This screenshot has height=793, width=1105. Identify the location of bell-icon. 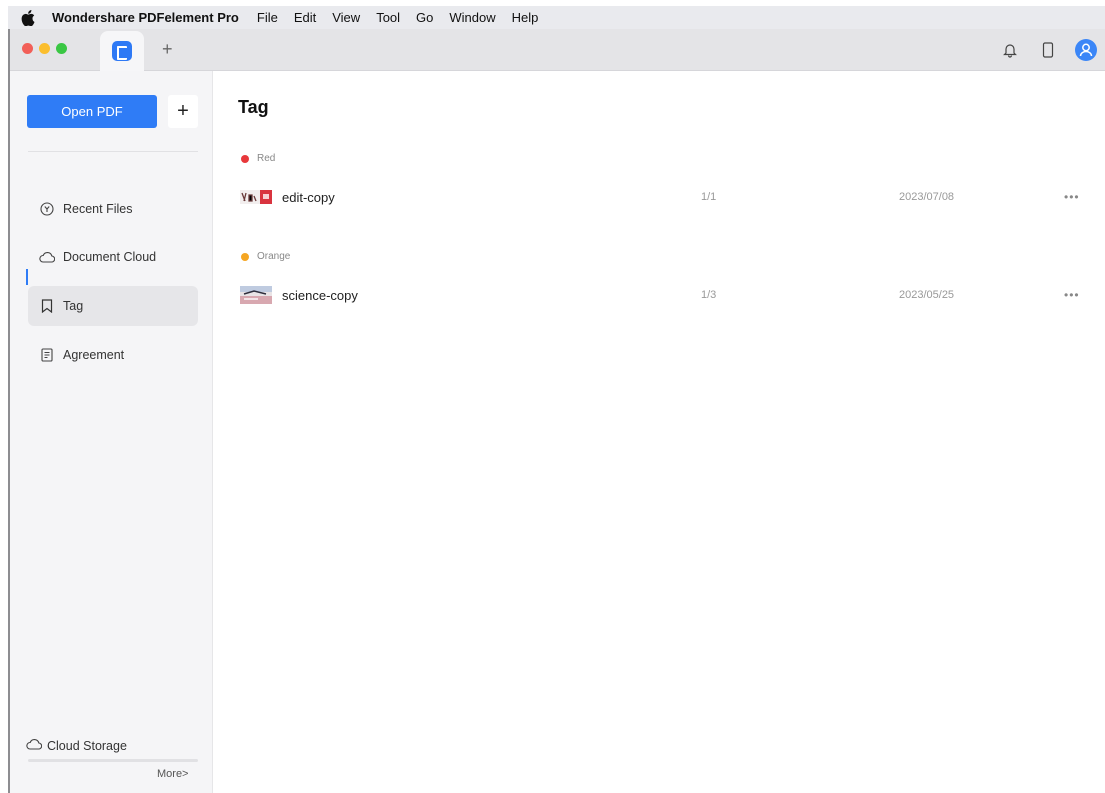
(1010, 50).